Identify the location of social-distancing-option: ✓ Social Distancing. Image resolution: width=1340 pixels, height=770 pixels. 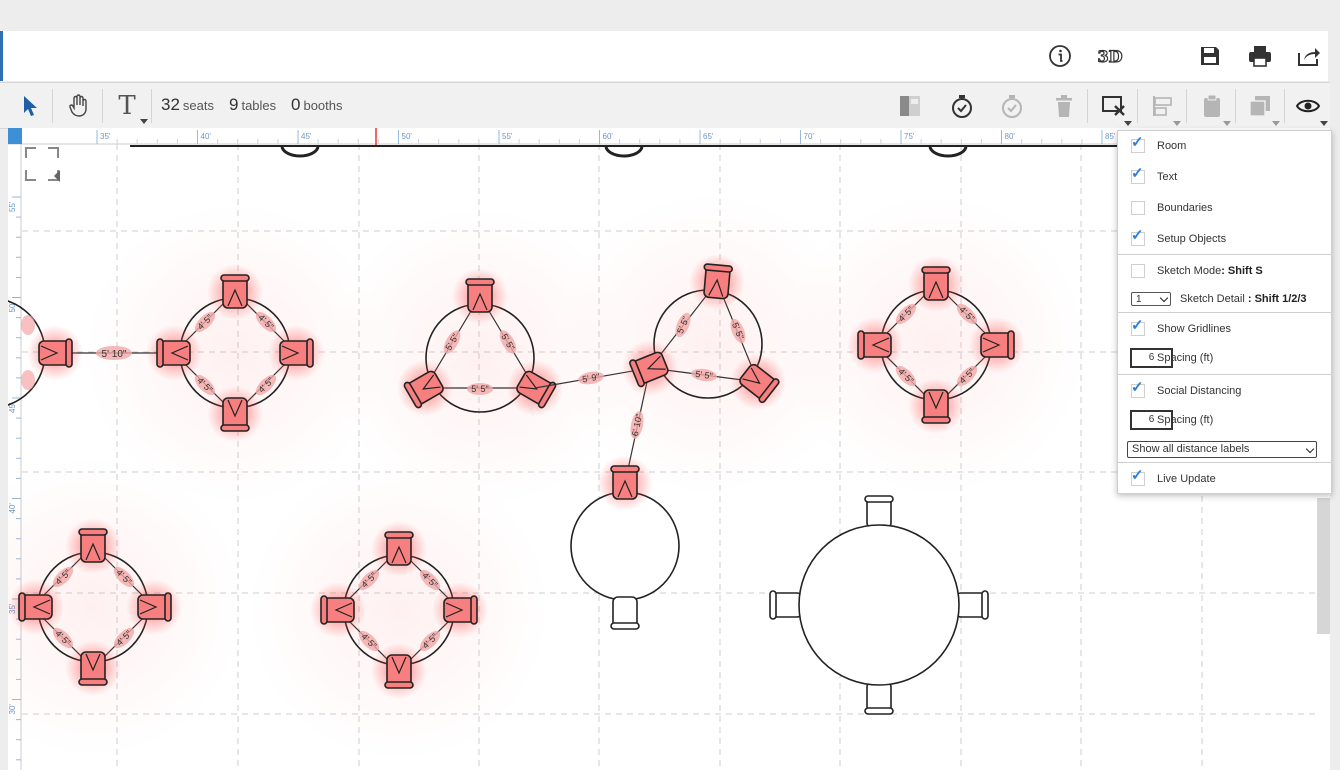
(1224, 391).